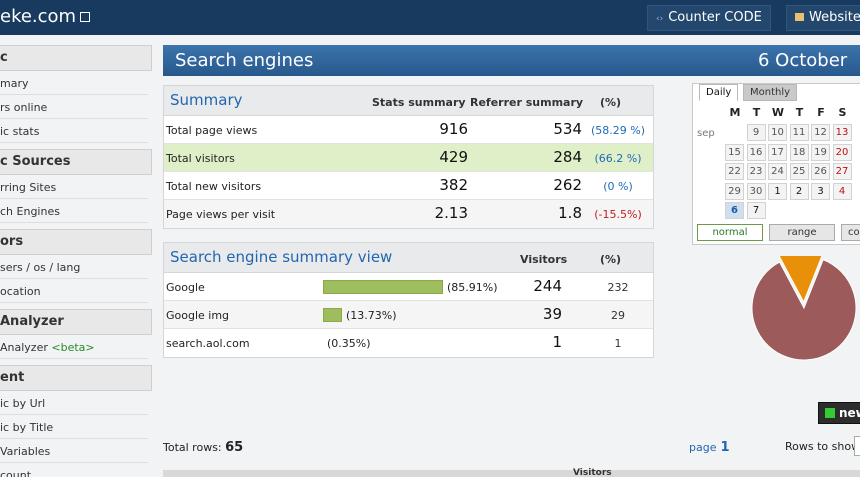  Describe the element at coordinates (756, 191) in the screenshot. I see `calendar-day: 30` at that location.